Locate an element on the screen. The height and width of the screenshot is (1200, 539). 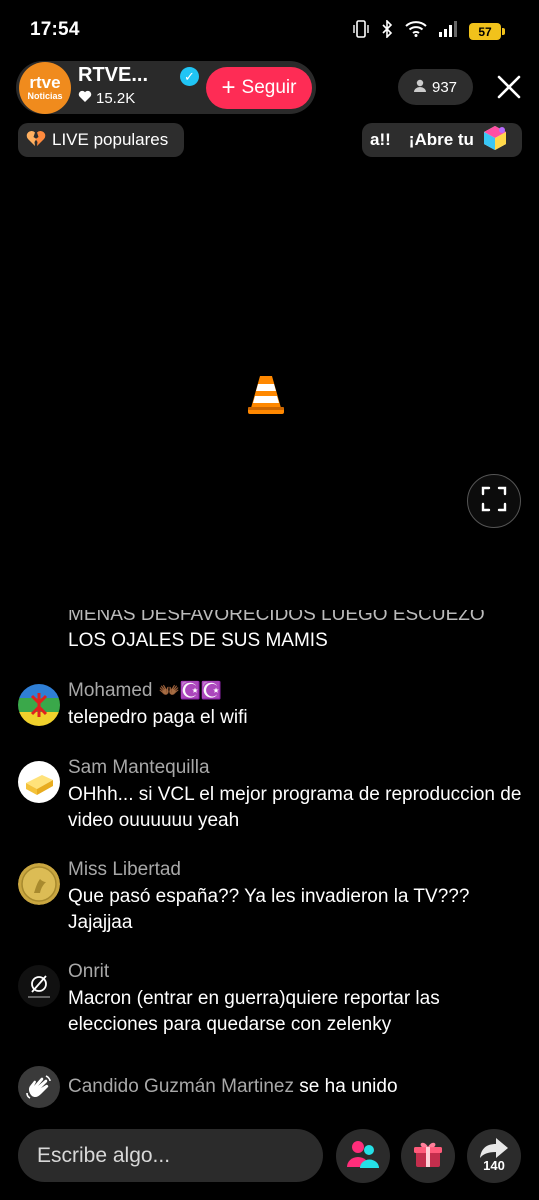
verified-badge-icon: ✓ is located at coordinates (189, 76).